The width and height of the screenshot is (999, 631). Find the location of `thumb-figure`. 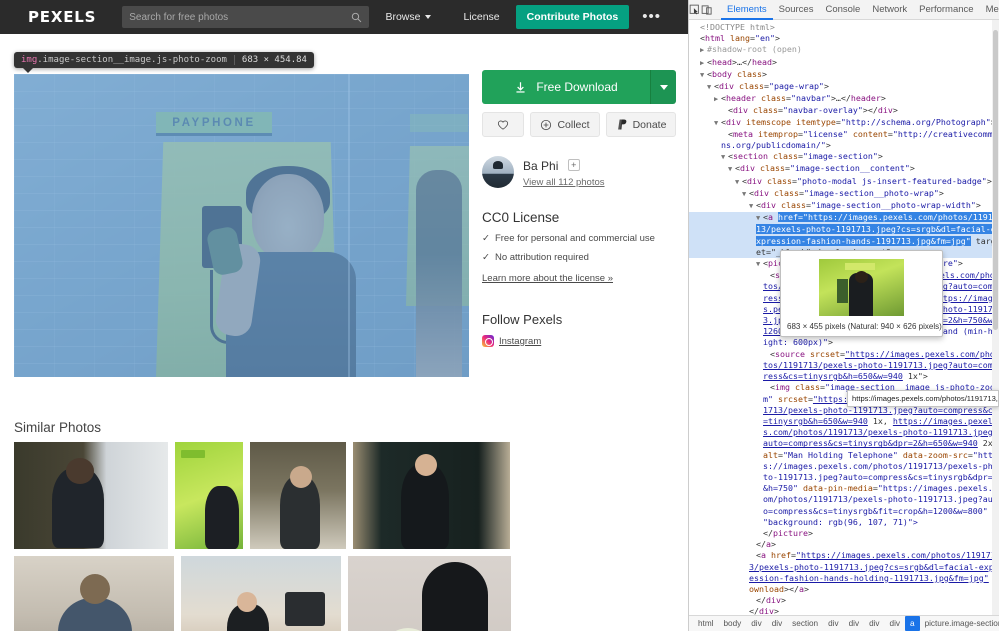

thumb-figure is located at coordinates (80, 471).